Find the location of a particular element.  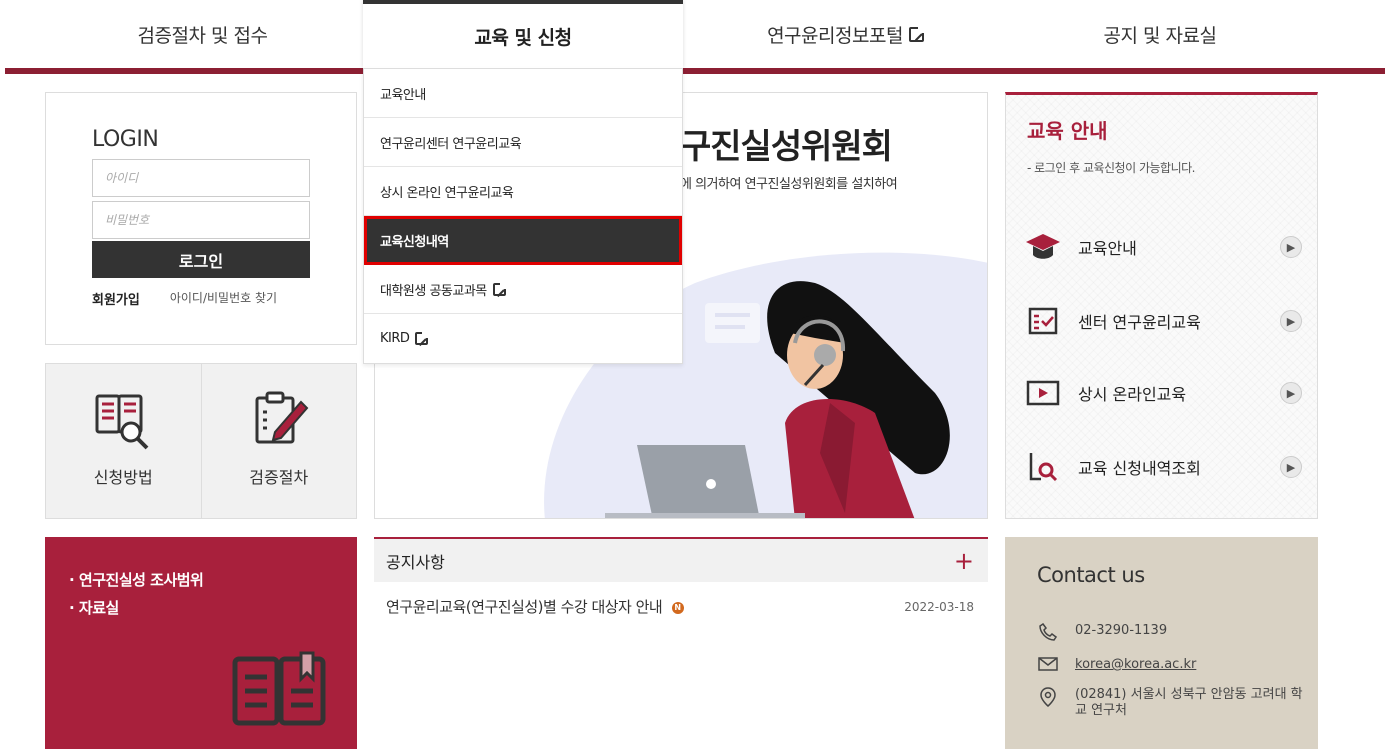

notice-row: 연구윤리교육(연구진실성)별 수강 대상자 안내 N 2022-03-18 is located at coordinates (681, 606).